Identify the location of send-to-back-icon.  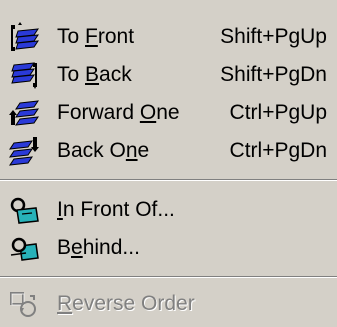
(24, 75).